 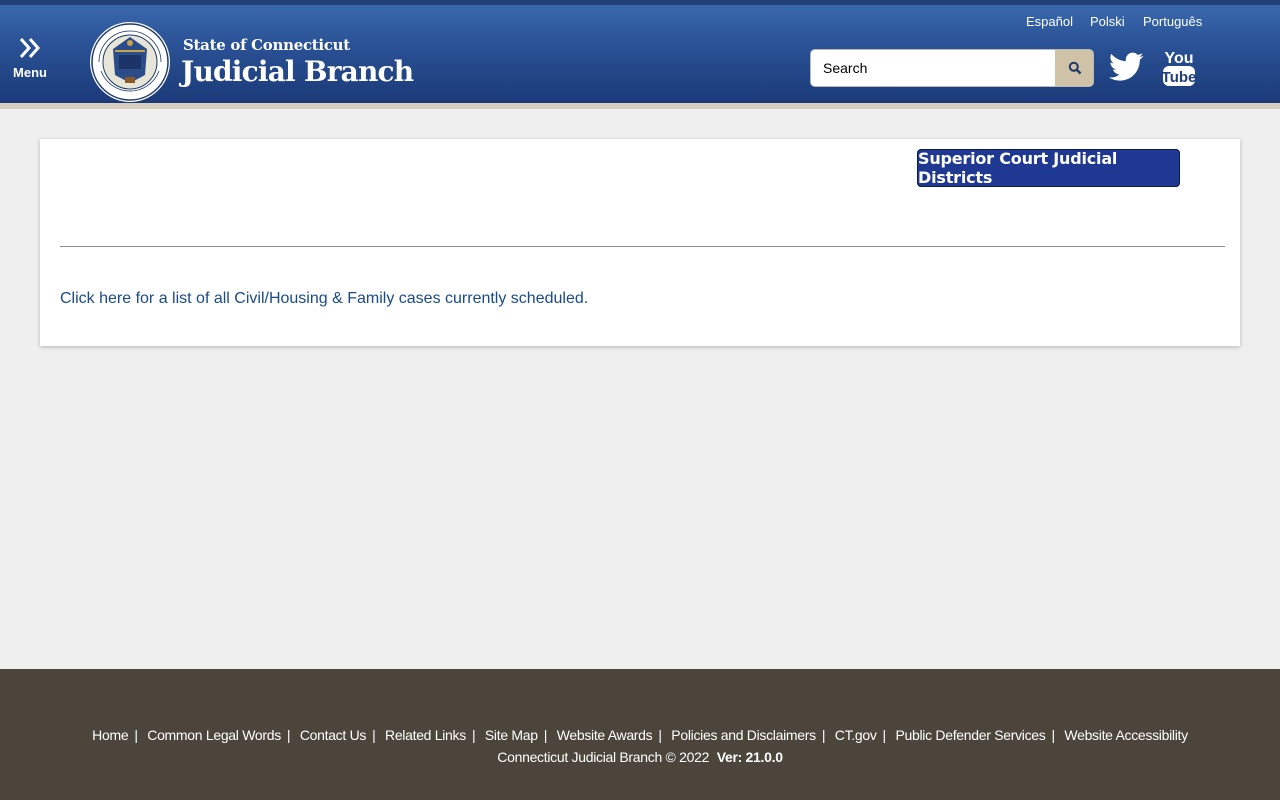 I want to click on copyright-text: Connecticut Judicial Branch © 2022, so click(x=603, y=757).